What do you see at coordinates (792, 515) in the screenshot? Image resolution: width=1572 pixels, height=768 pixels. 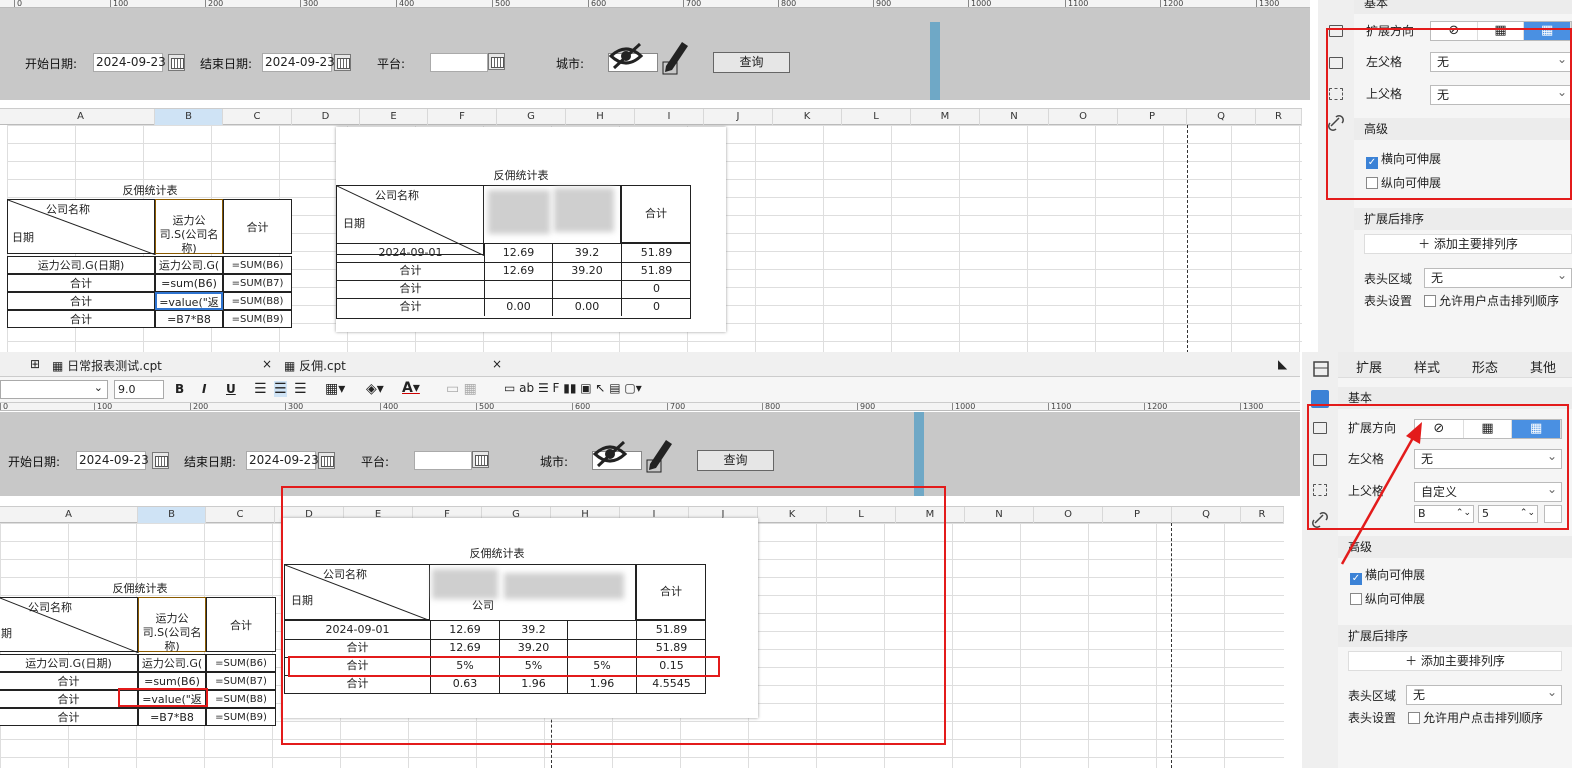 I see `col-header-k: K` at bounding box center [792, 515].